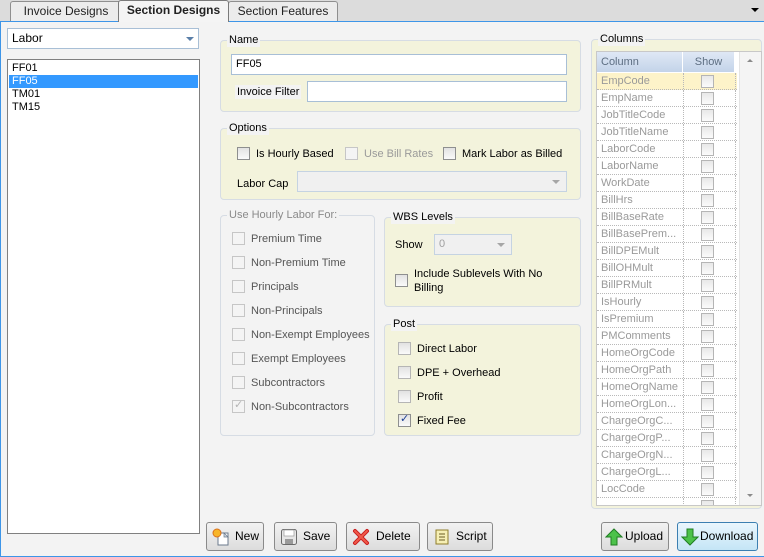 The height and width of the screenshot is (557, 764). Describe the element at coordinates (404, 420) in the screenshot. I see `post-checkbox: ✓` at that location.